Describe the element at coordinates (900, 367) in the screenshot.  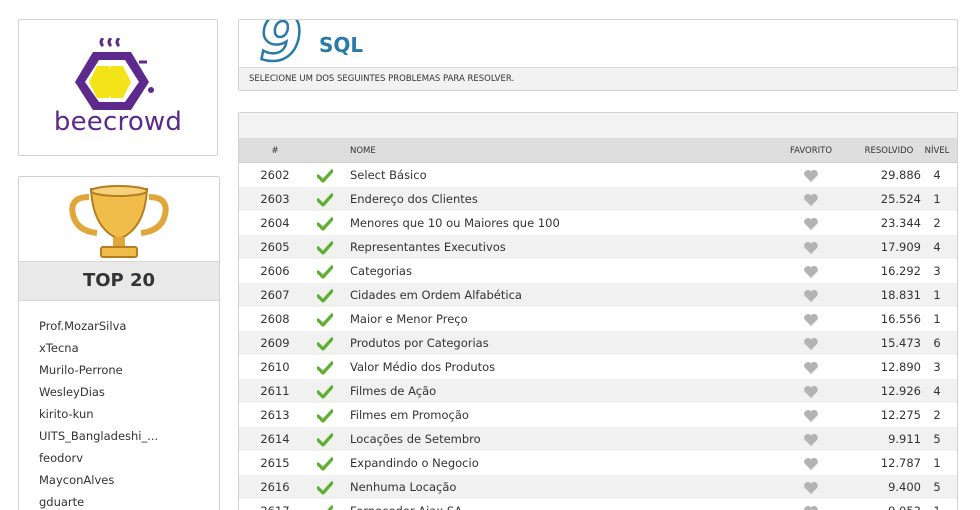
I see `problem-solved-count: 12.890` at that location.